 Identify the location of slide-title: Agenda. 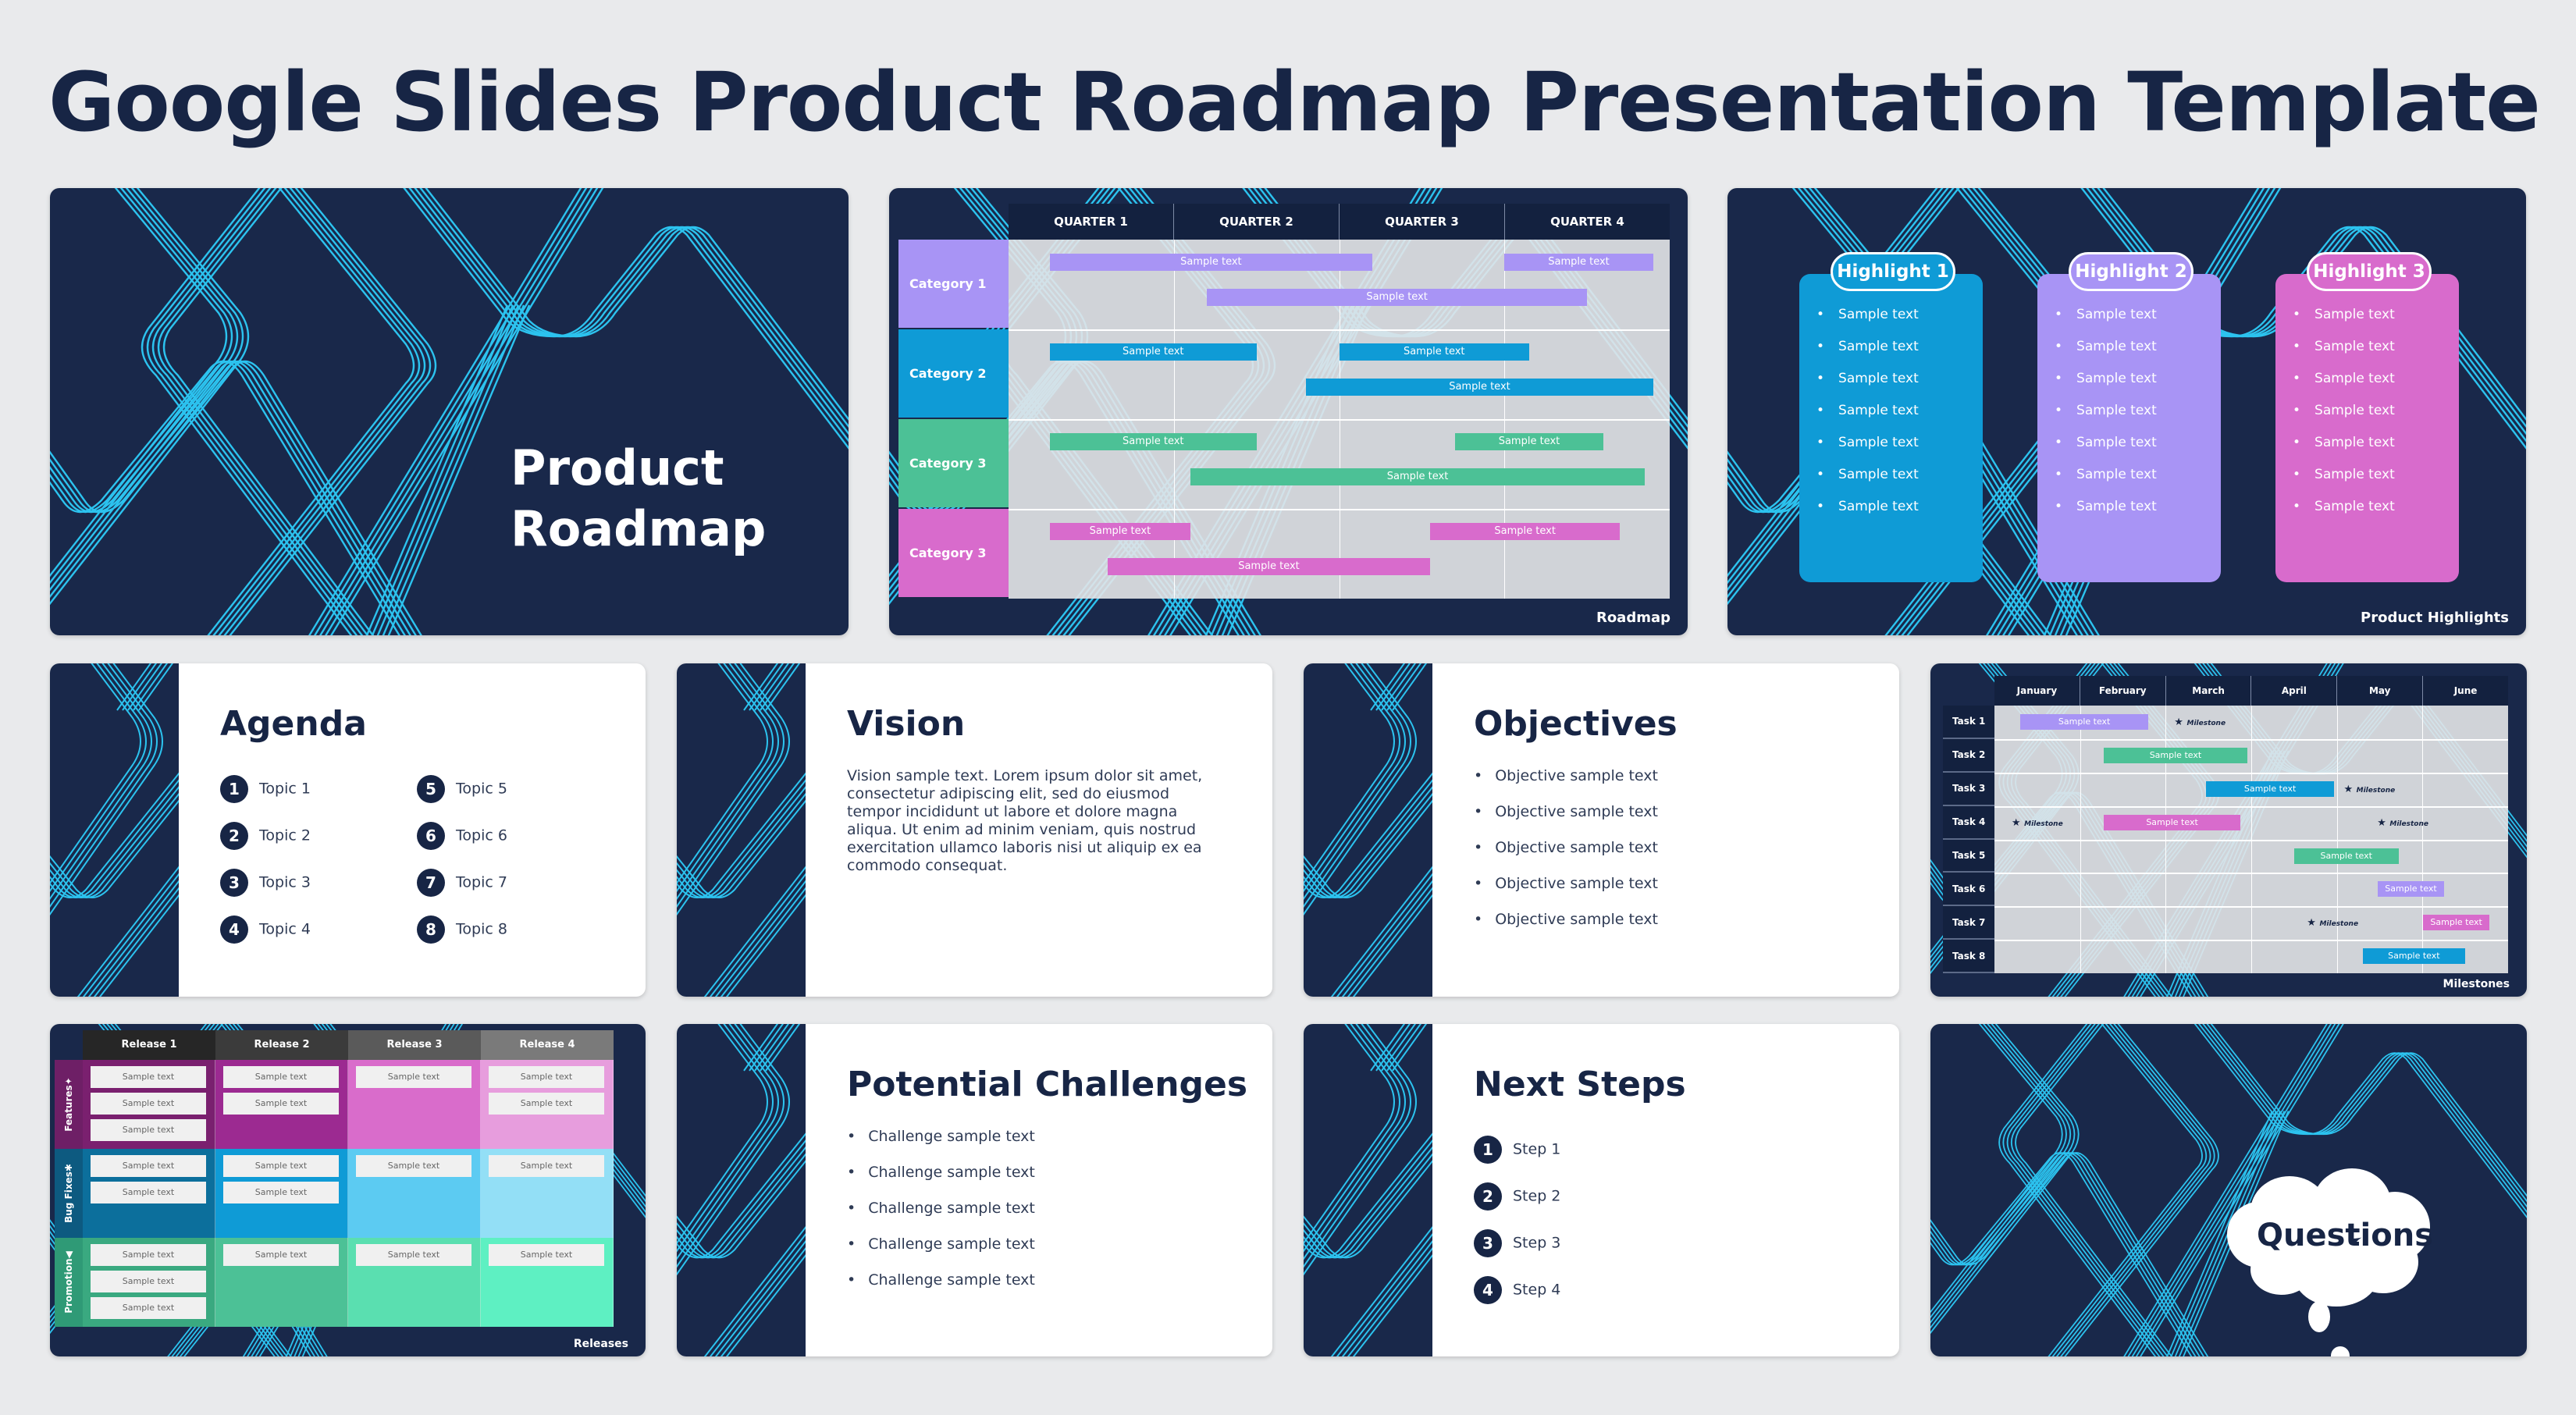
(293, 724).